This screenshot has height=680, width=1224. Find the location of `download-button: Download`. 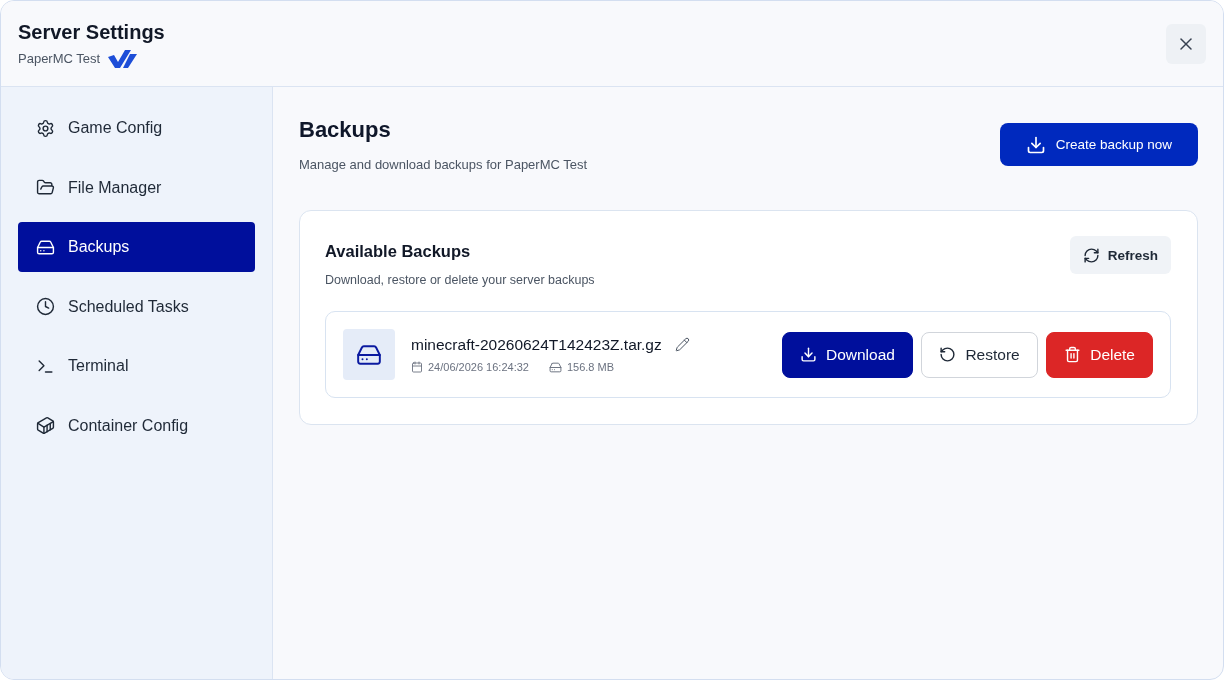

download-button: Download is located at coordinates (847, 354).